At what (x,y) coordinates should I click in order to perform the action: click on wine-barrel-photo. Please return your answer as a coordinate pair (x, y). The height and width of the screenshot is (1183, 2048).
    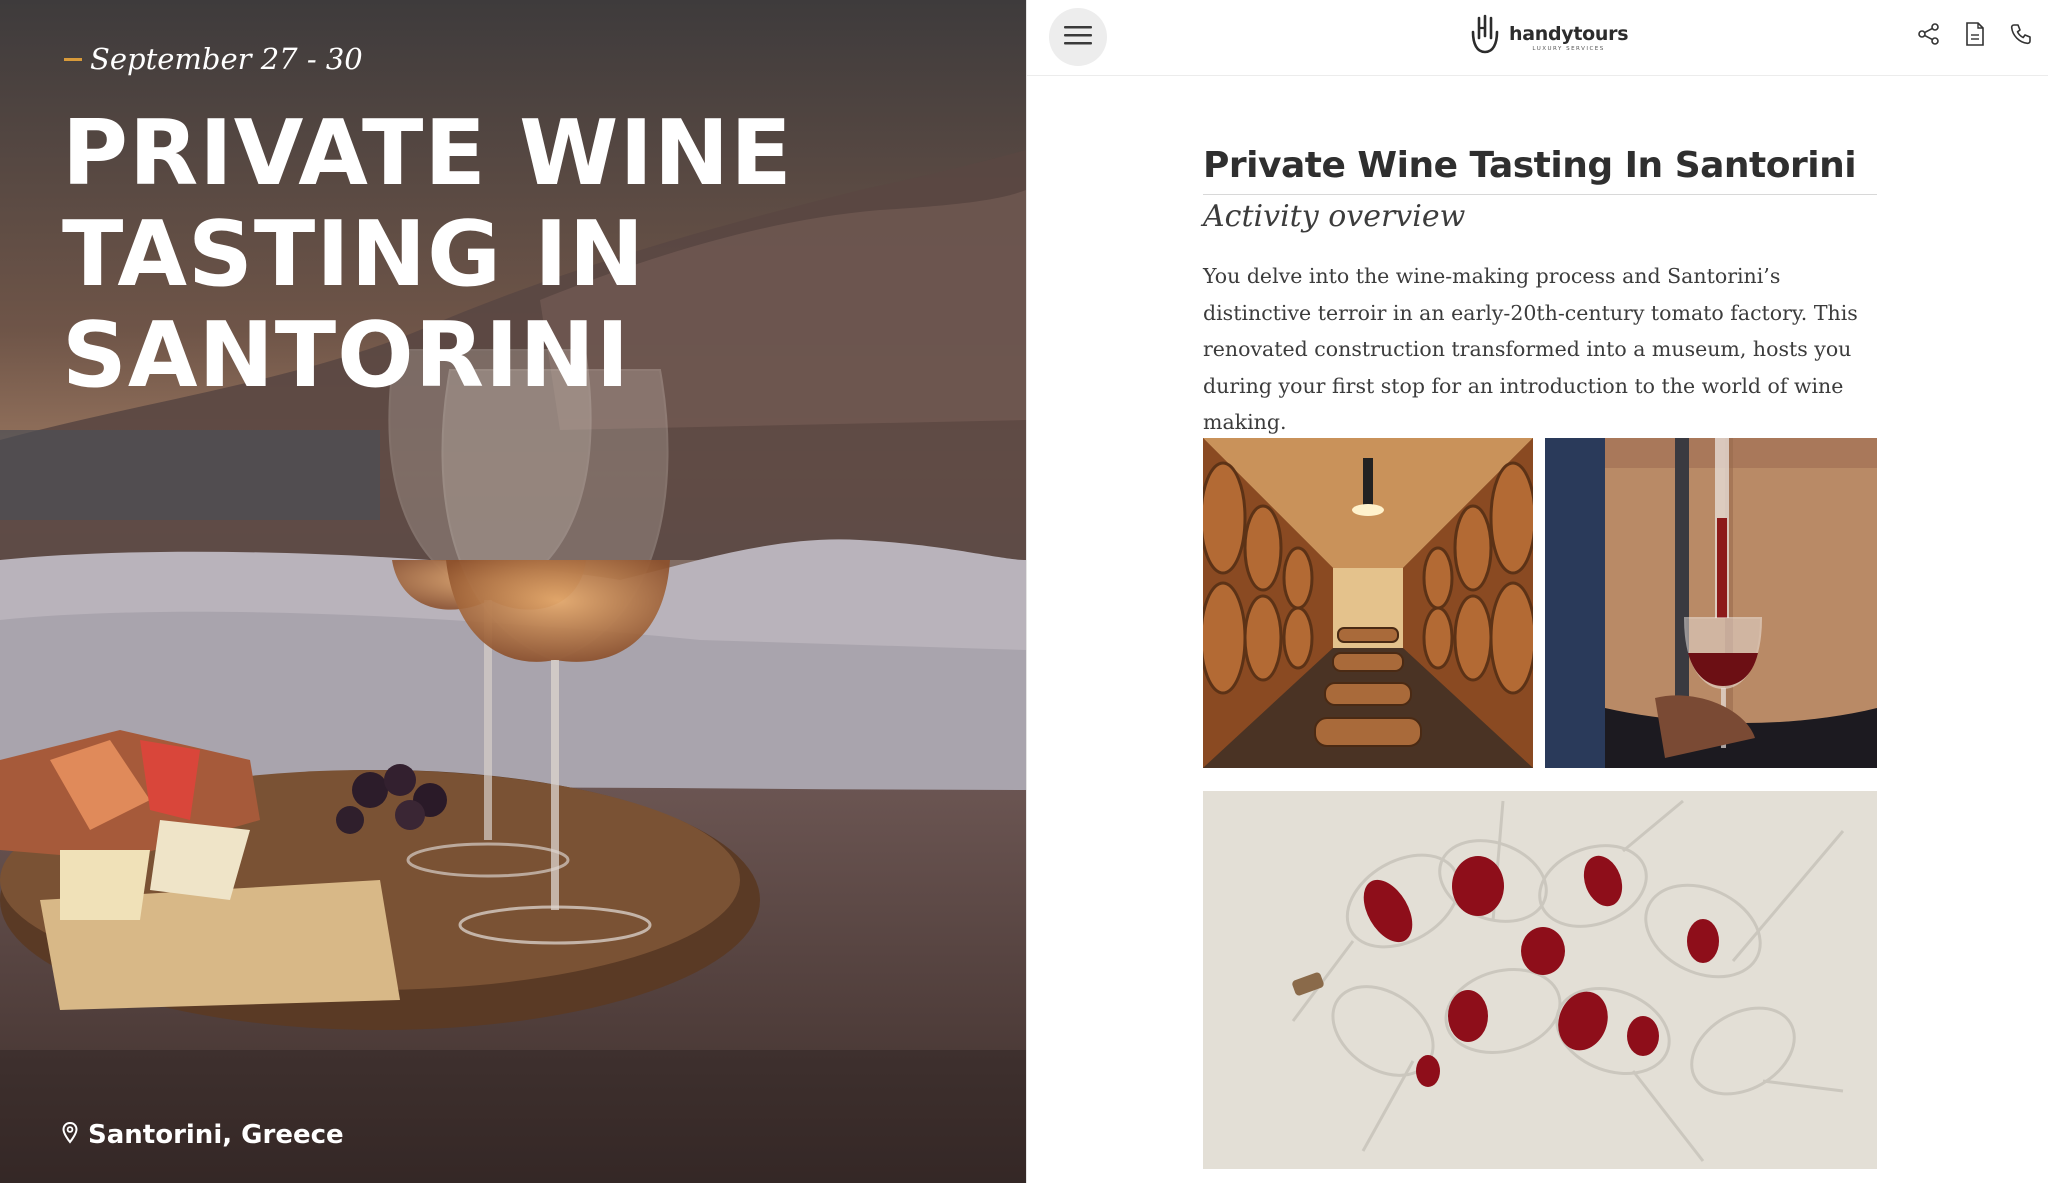
    Looking at the image, I should click on (1711, 603).